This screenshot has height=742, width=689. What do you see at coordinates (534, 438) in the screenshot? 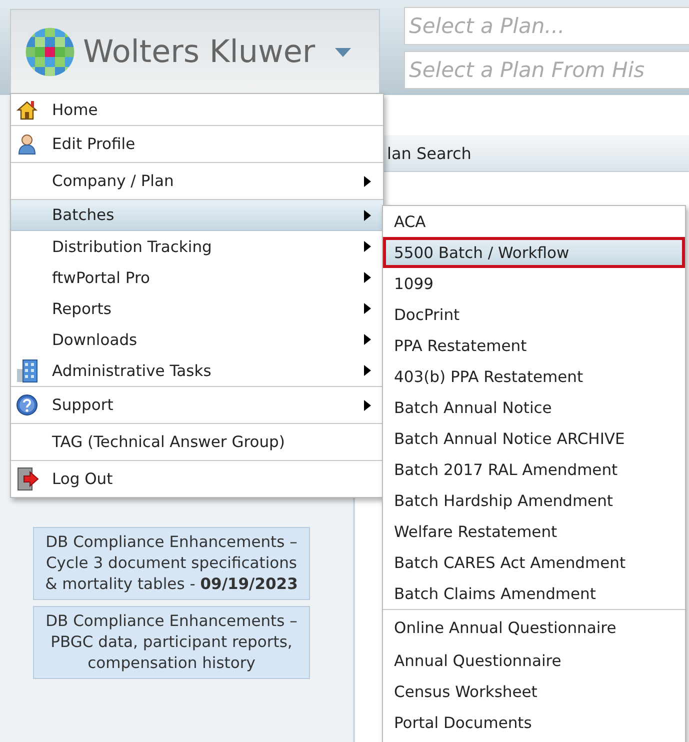
I see `submenu-item: Batch Annual Notice ARCHIVE` at bounding box center [534, 438].